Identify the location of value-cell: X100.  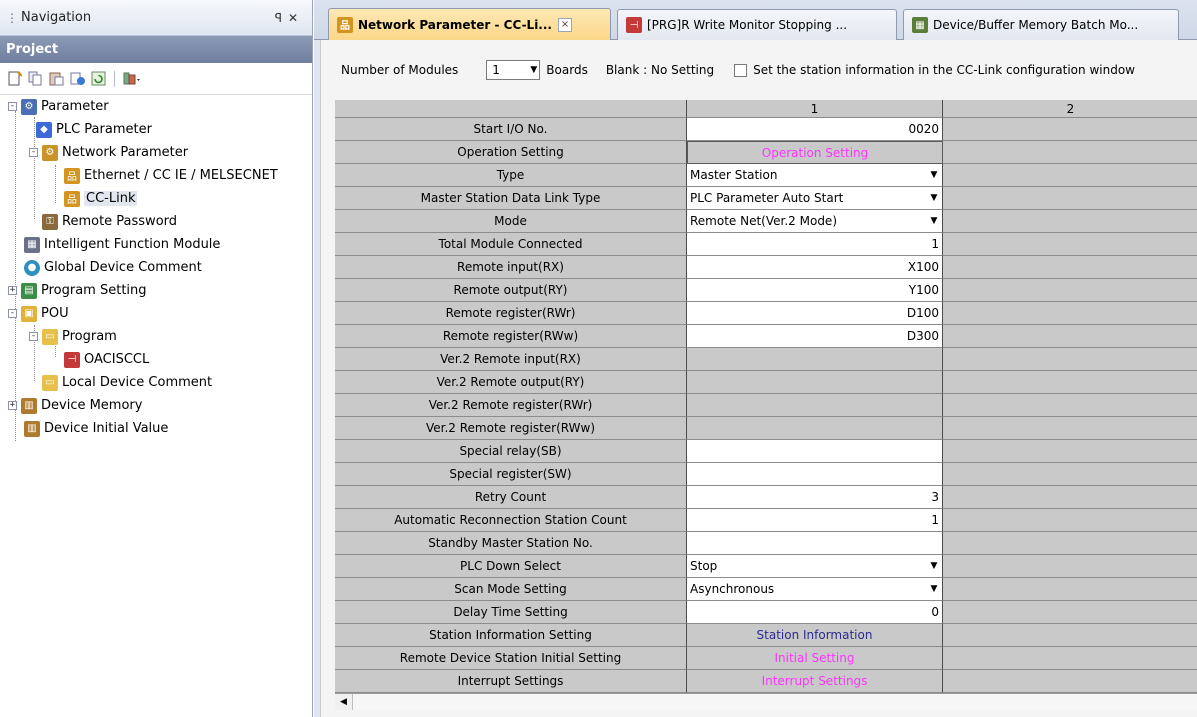
(815, 267).